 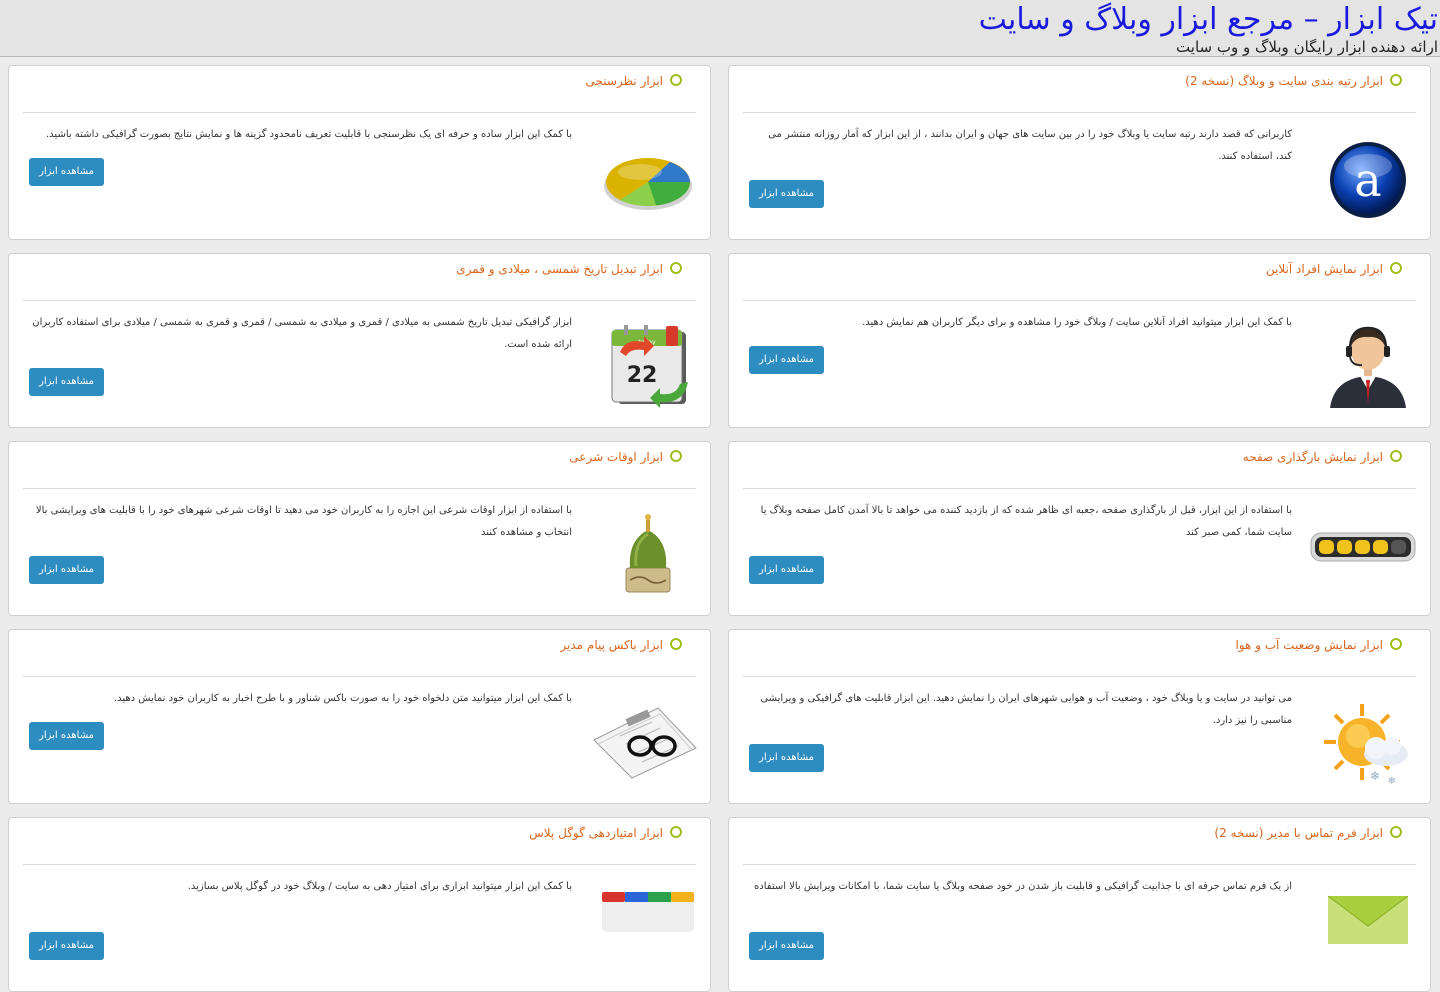 I want to click on alexa-logo-icon: a, so click(x=1368, y=180).